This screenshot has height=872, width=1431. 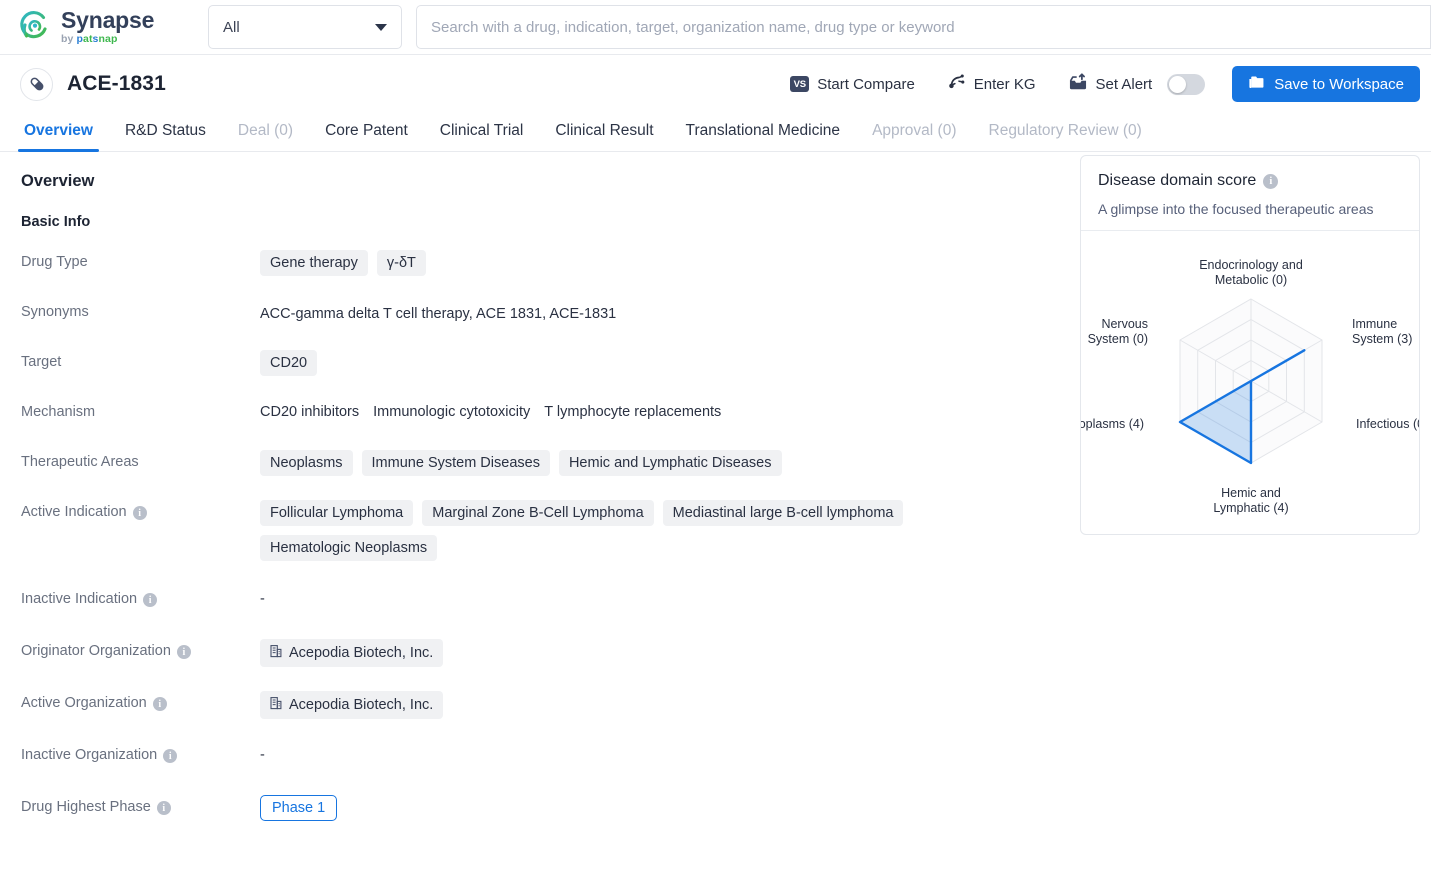 What do you see at coordinates (604, 136) in the screenshot?
I see `tab-clinical-result: Clinical Result` at bounding box center [604, 136].